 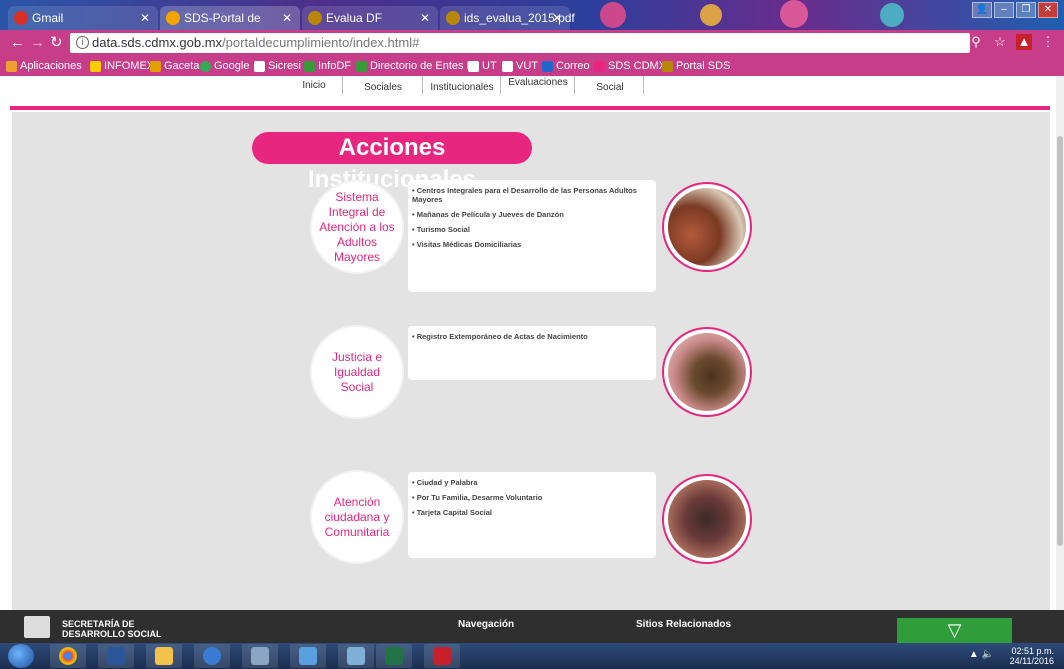 What do you see at coordinates (1048, 42) in the screenshot?
I see `menu-icon: ⋮` at bounding box center [1048, 42].